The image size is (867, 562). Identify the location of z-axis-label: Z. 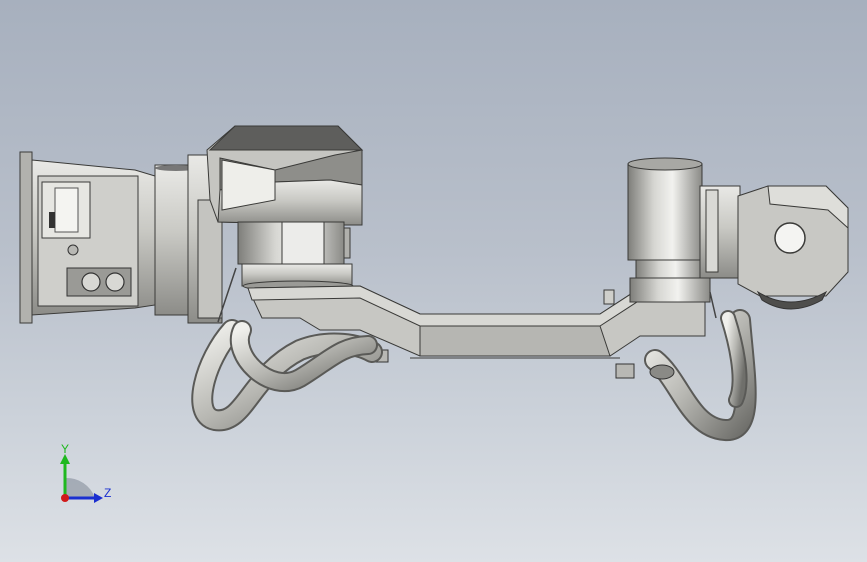
(107, 493).